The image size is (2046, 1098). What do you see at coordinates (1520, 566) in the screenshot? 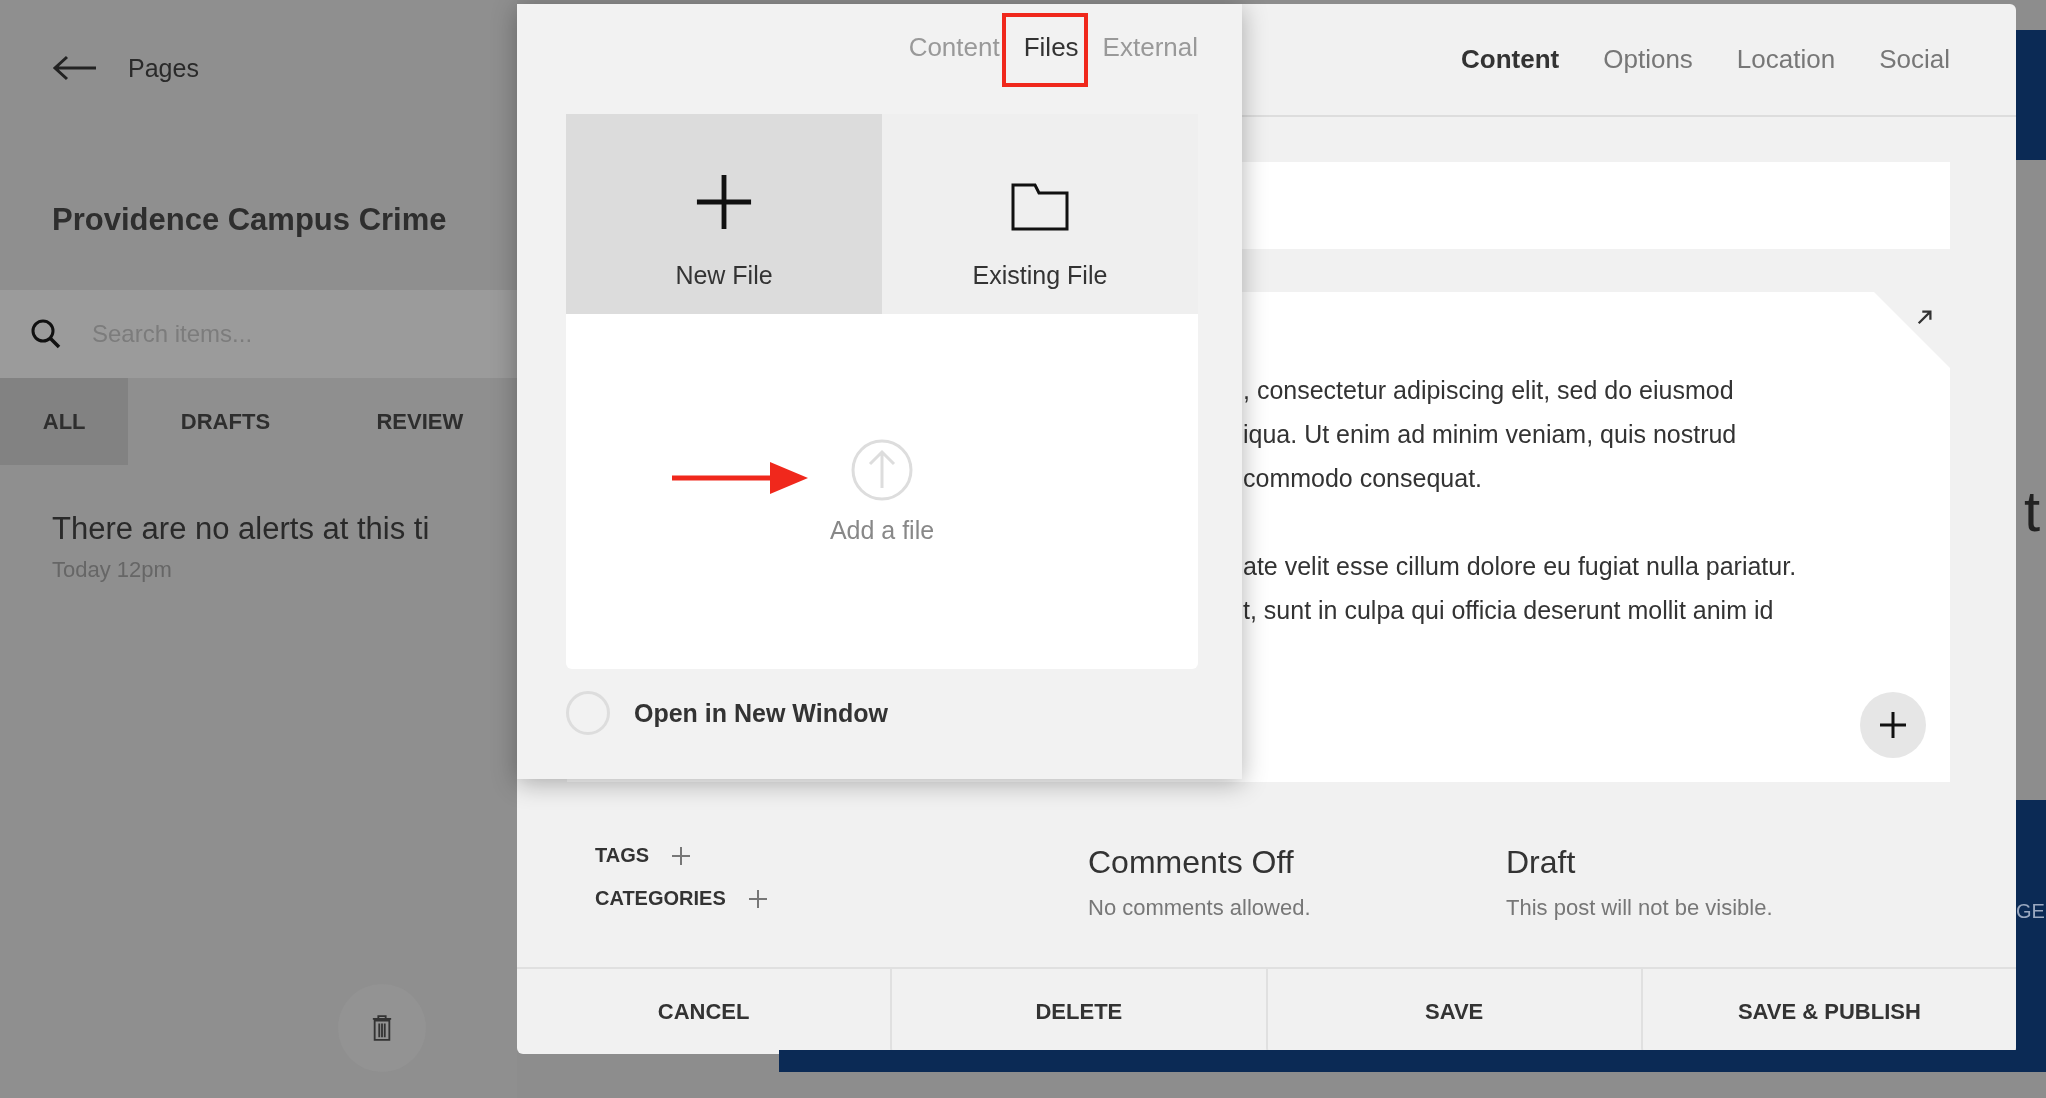
I see `body-text-line: ate velit esse cillum dolore eu fugiat nulla pariatur.` at bounding box center [1520, 566].